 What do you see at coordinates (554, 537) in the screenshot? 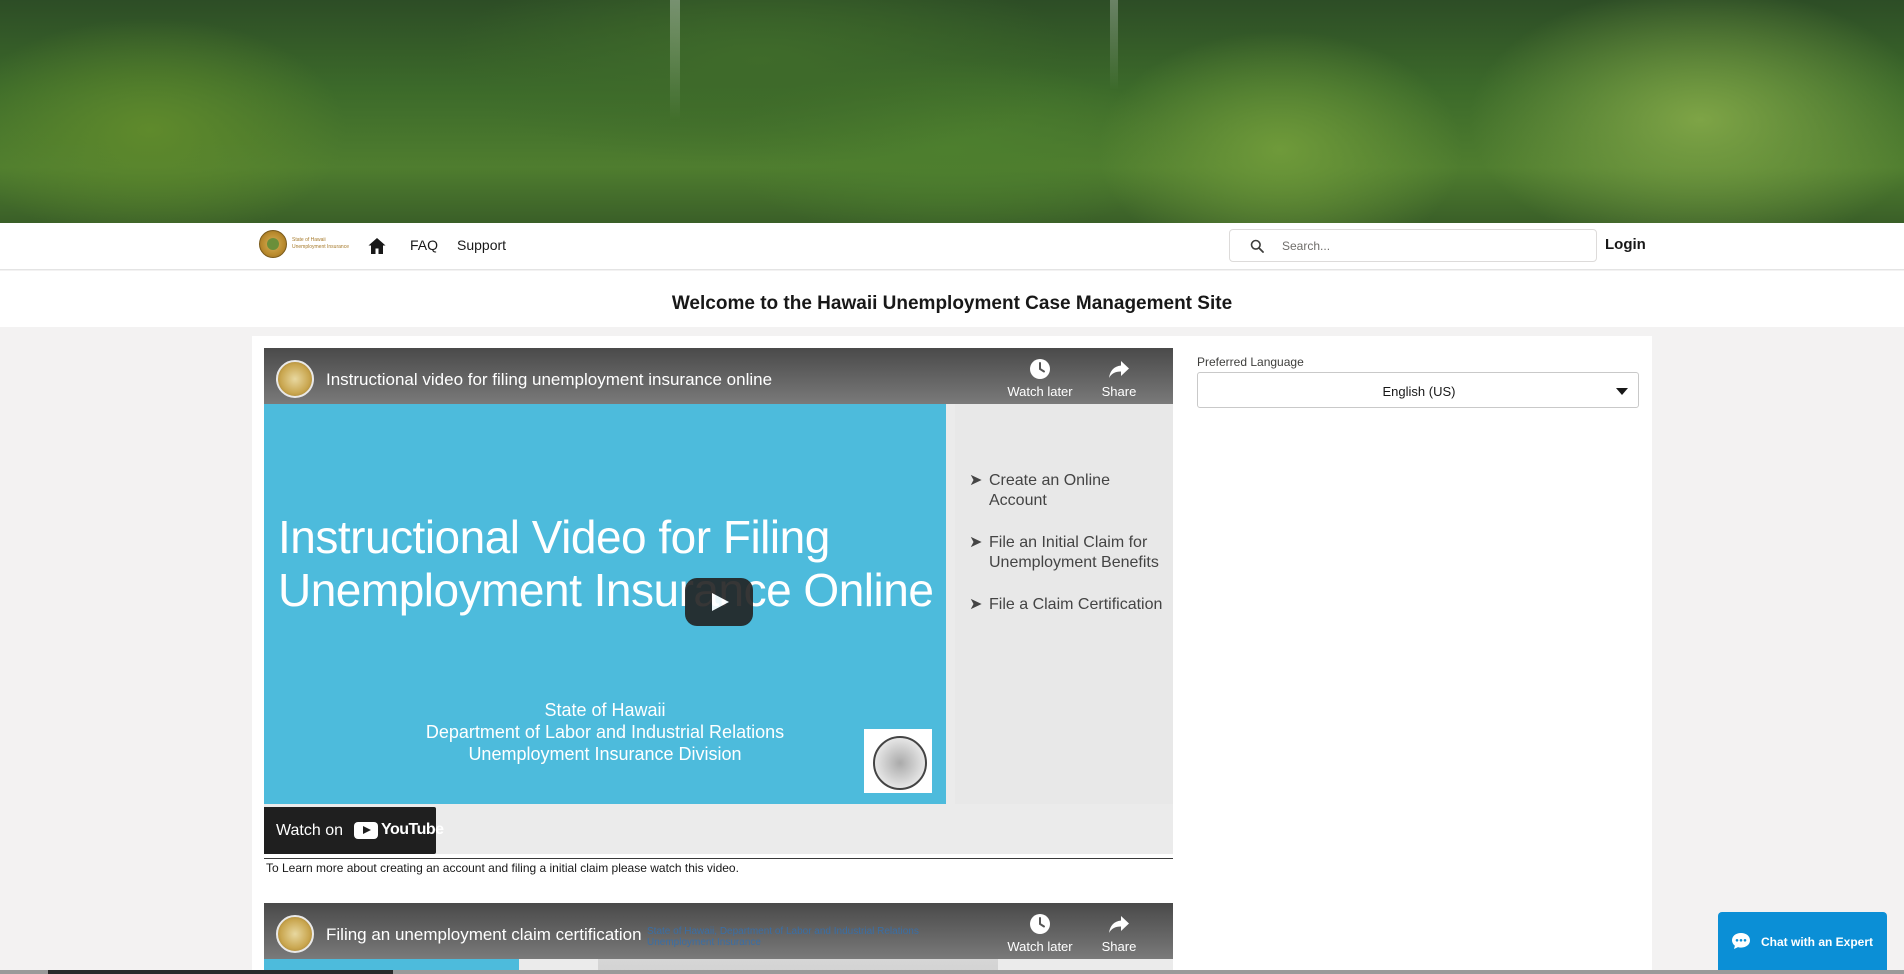
I see `slide-title-line-1: Instructional Video for Filing` at bounding box center [554, 537].